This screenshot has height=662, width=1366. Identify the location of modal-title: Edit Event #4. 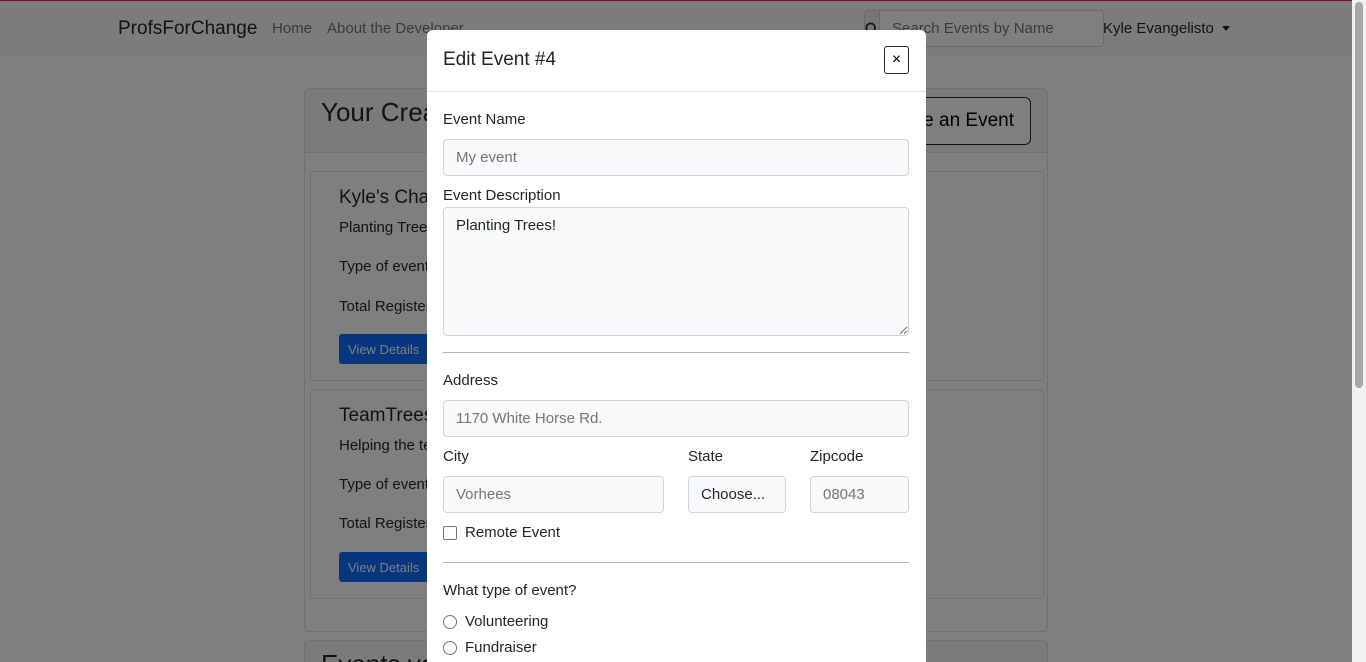
(500, 59).